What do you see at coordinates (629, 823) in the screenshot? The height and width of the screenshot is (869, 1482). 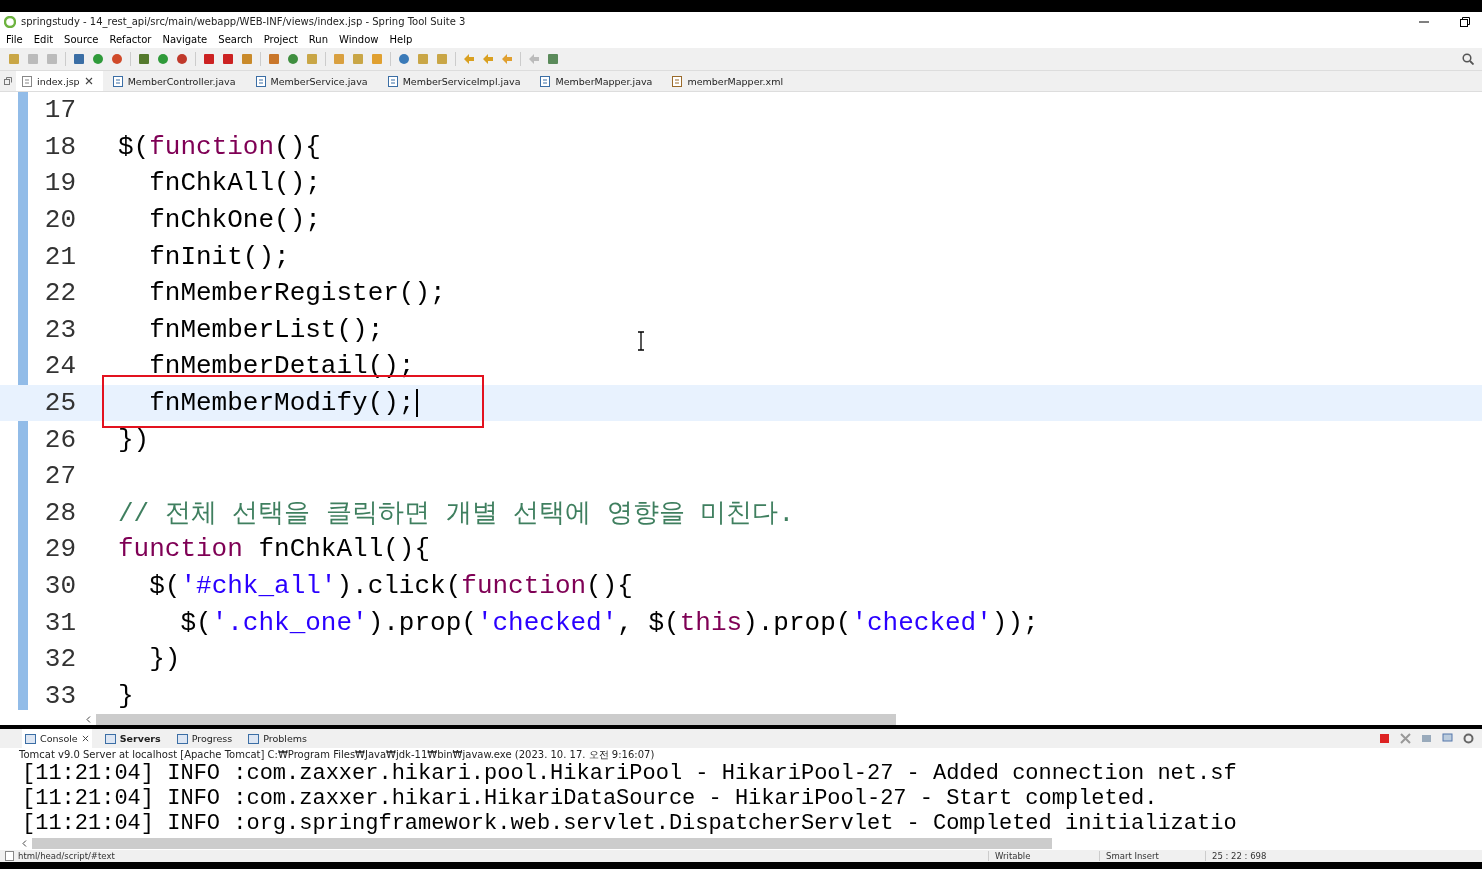 I see `console-line: [11:21:04] INFO :org.springframework.web.servlet.DispatcherServlet - Completed initializatio` at bounding box center [629, 823].